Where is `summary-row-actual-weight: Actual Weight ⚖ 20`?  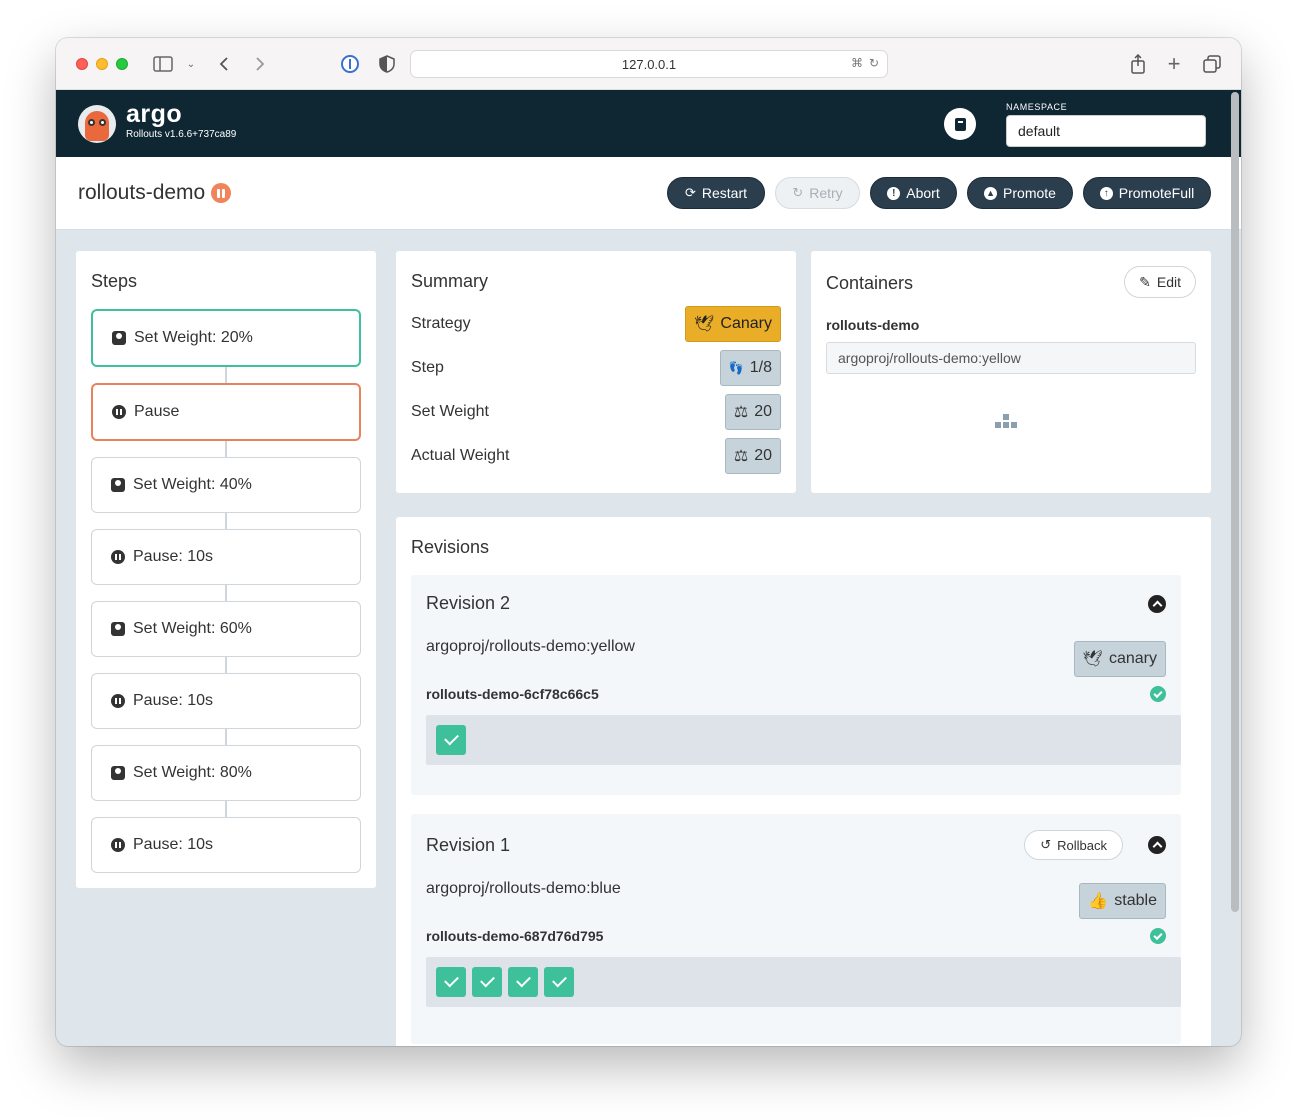 summary-row-actual-weight: Actual Weight ⚖ 20 is located at coordinates (596, 456).